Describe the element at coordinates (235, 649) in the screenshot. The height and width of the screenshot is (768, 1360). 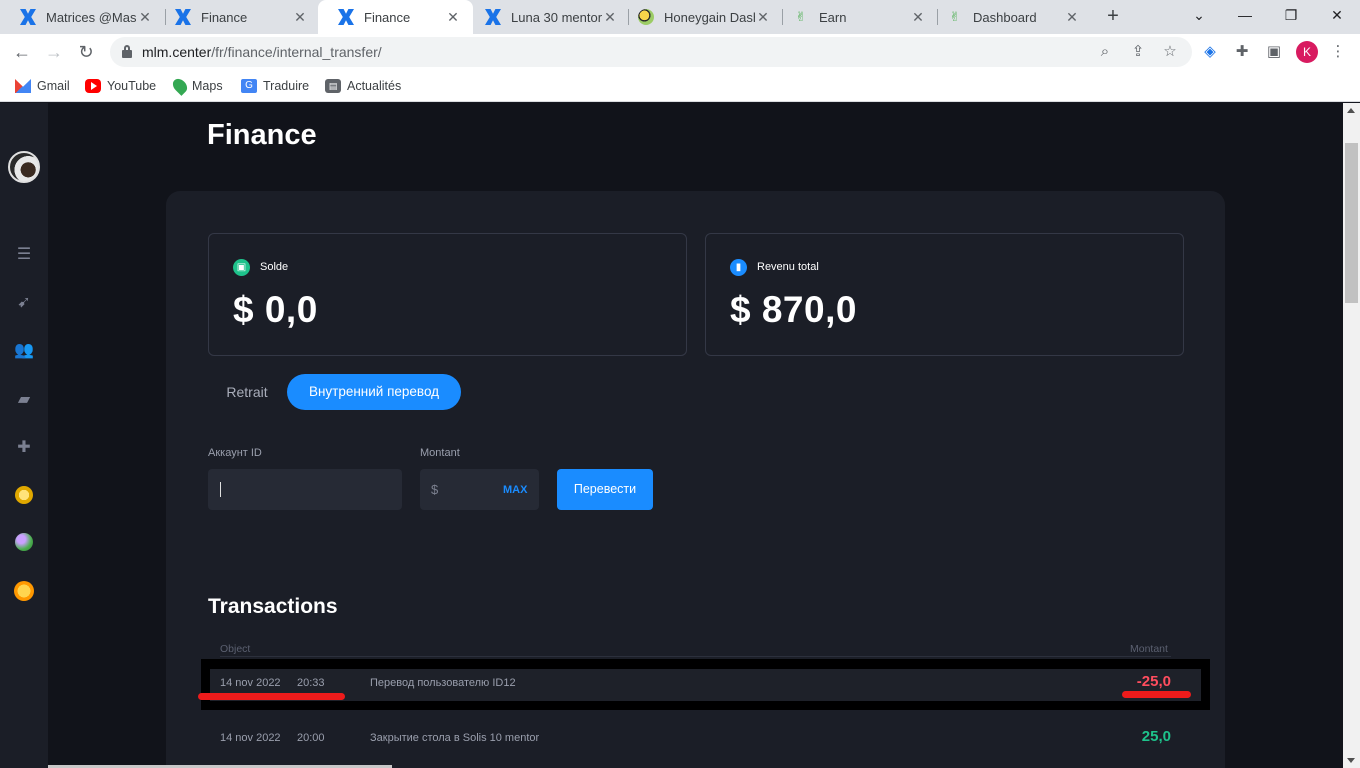
I see `column-object: Object` at that location.